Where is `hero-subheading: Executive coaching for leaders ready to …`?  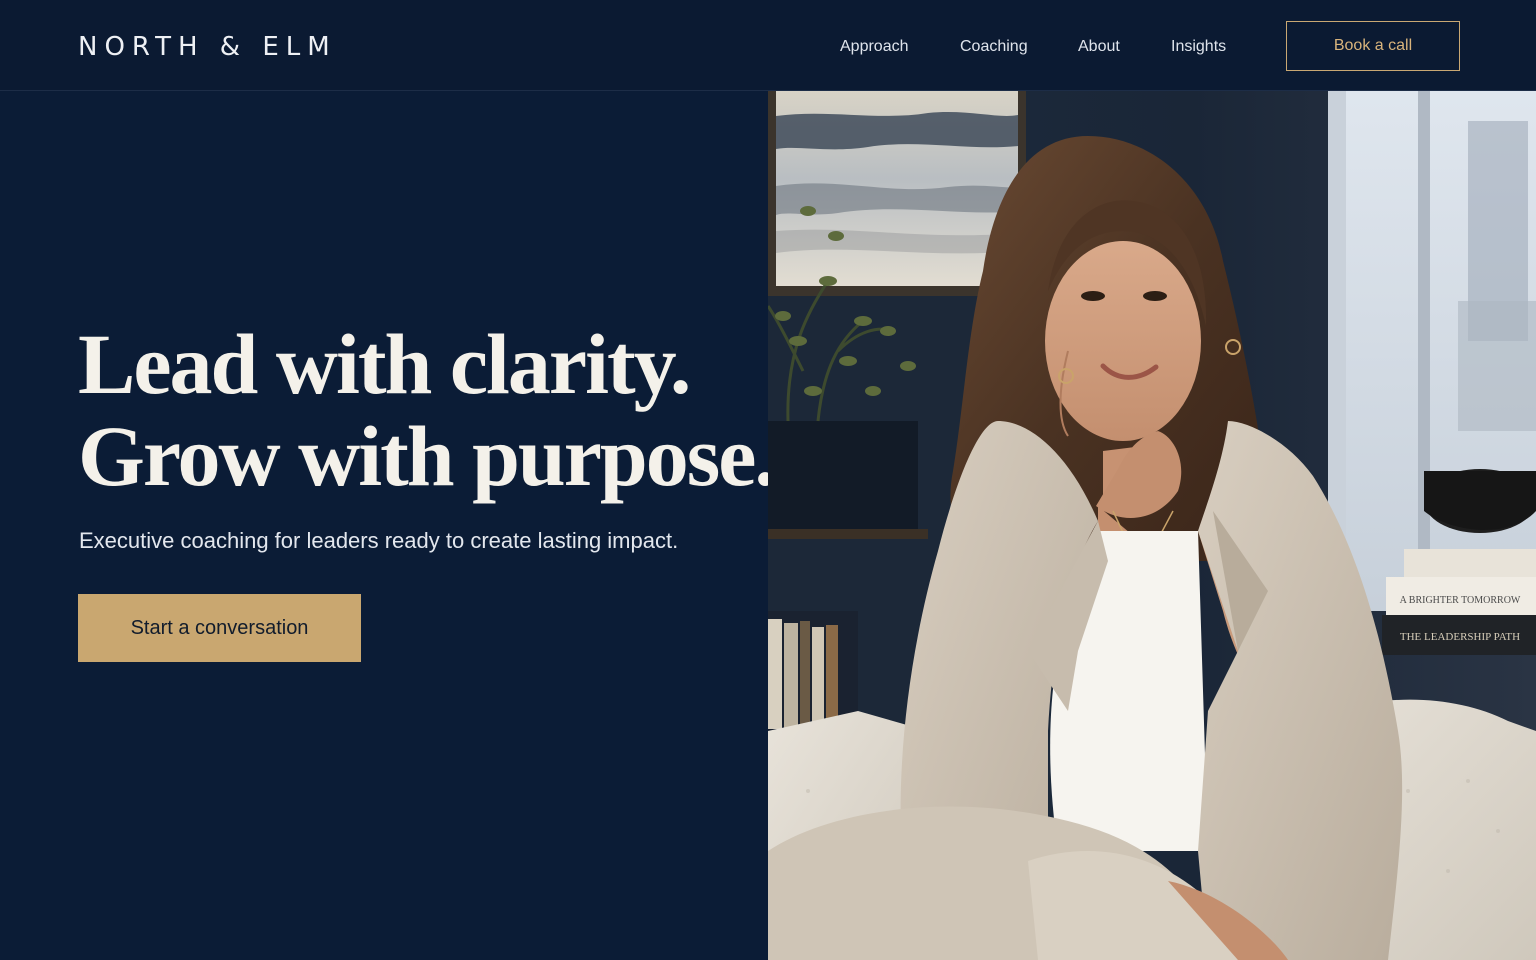
hero-subheading: Executive coaching for leaders ready to … is located at coordinates (379, 540).